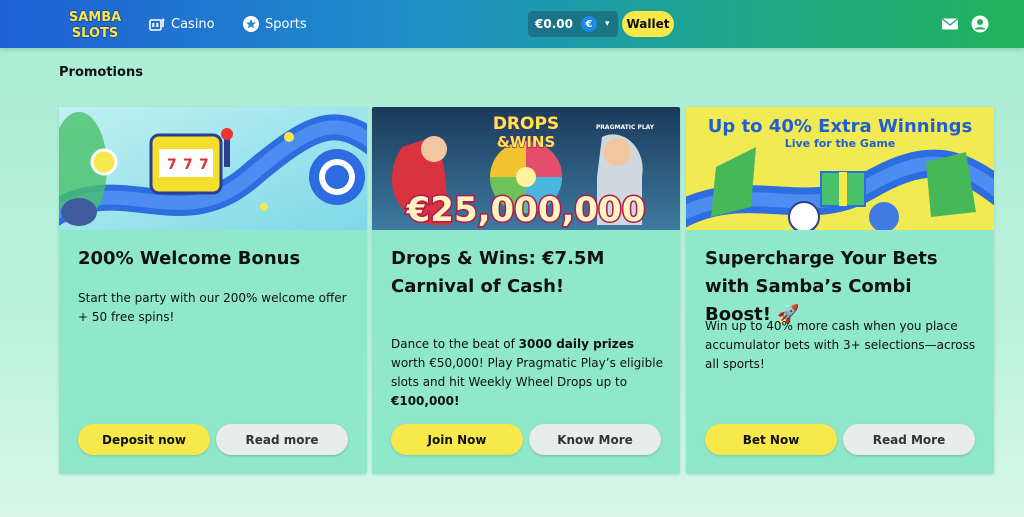 The height and width of the screenshot is (517, 1024). Describe the element at coordinates (95, 17) in the screenshot. I see `svg-text: SAMBA` at that location.